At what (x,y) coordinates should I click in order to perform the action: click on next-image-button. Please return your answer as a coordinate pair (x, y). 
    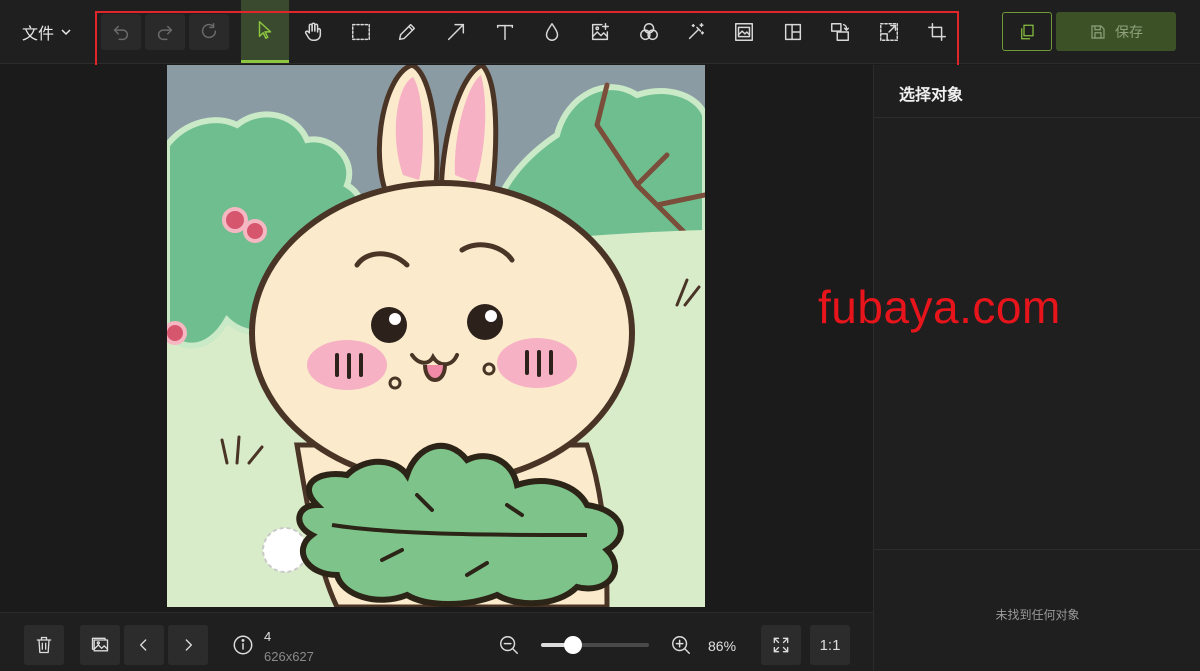
    Looking at the image, I should click on (188, 645).